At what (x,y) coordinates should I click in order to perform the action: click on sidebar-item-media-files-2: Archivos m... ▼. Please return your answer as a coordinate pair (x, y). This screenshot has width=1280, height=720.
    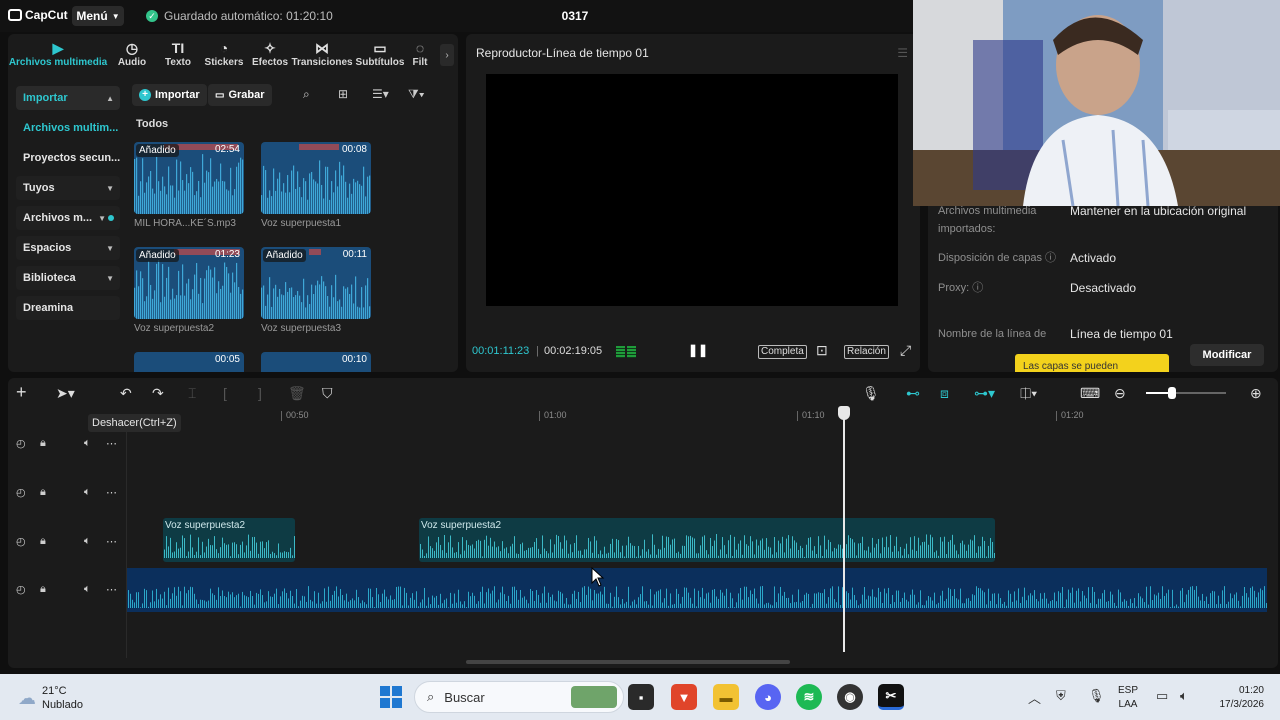
    Looking at the image, I should click on (68, 218).